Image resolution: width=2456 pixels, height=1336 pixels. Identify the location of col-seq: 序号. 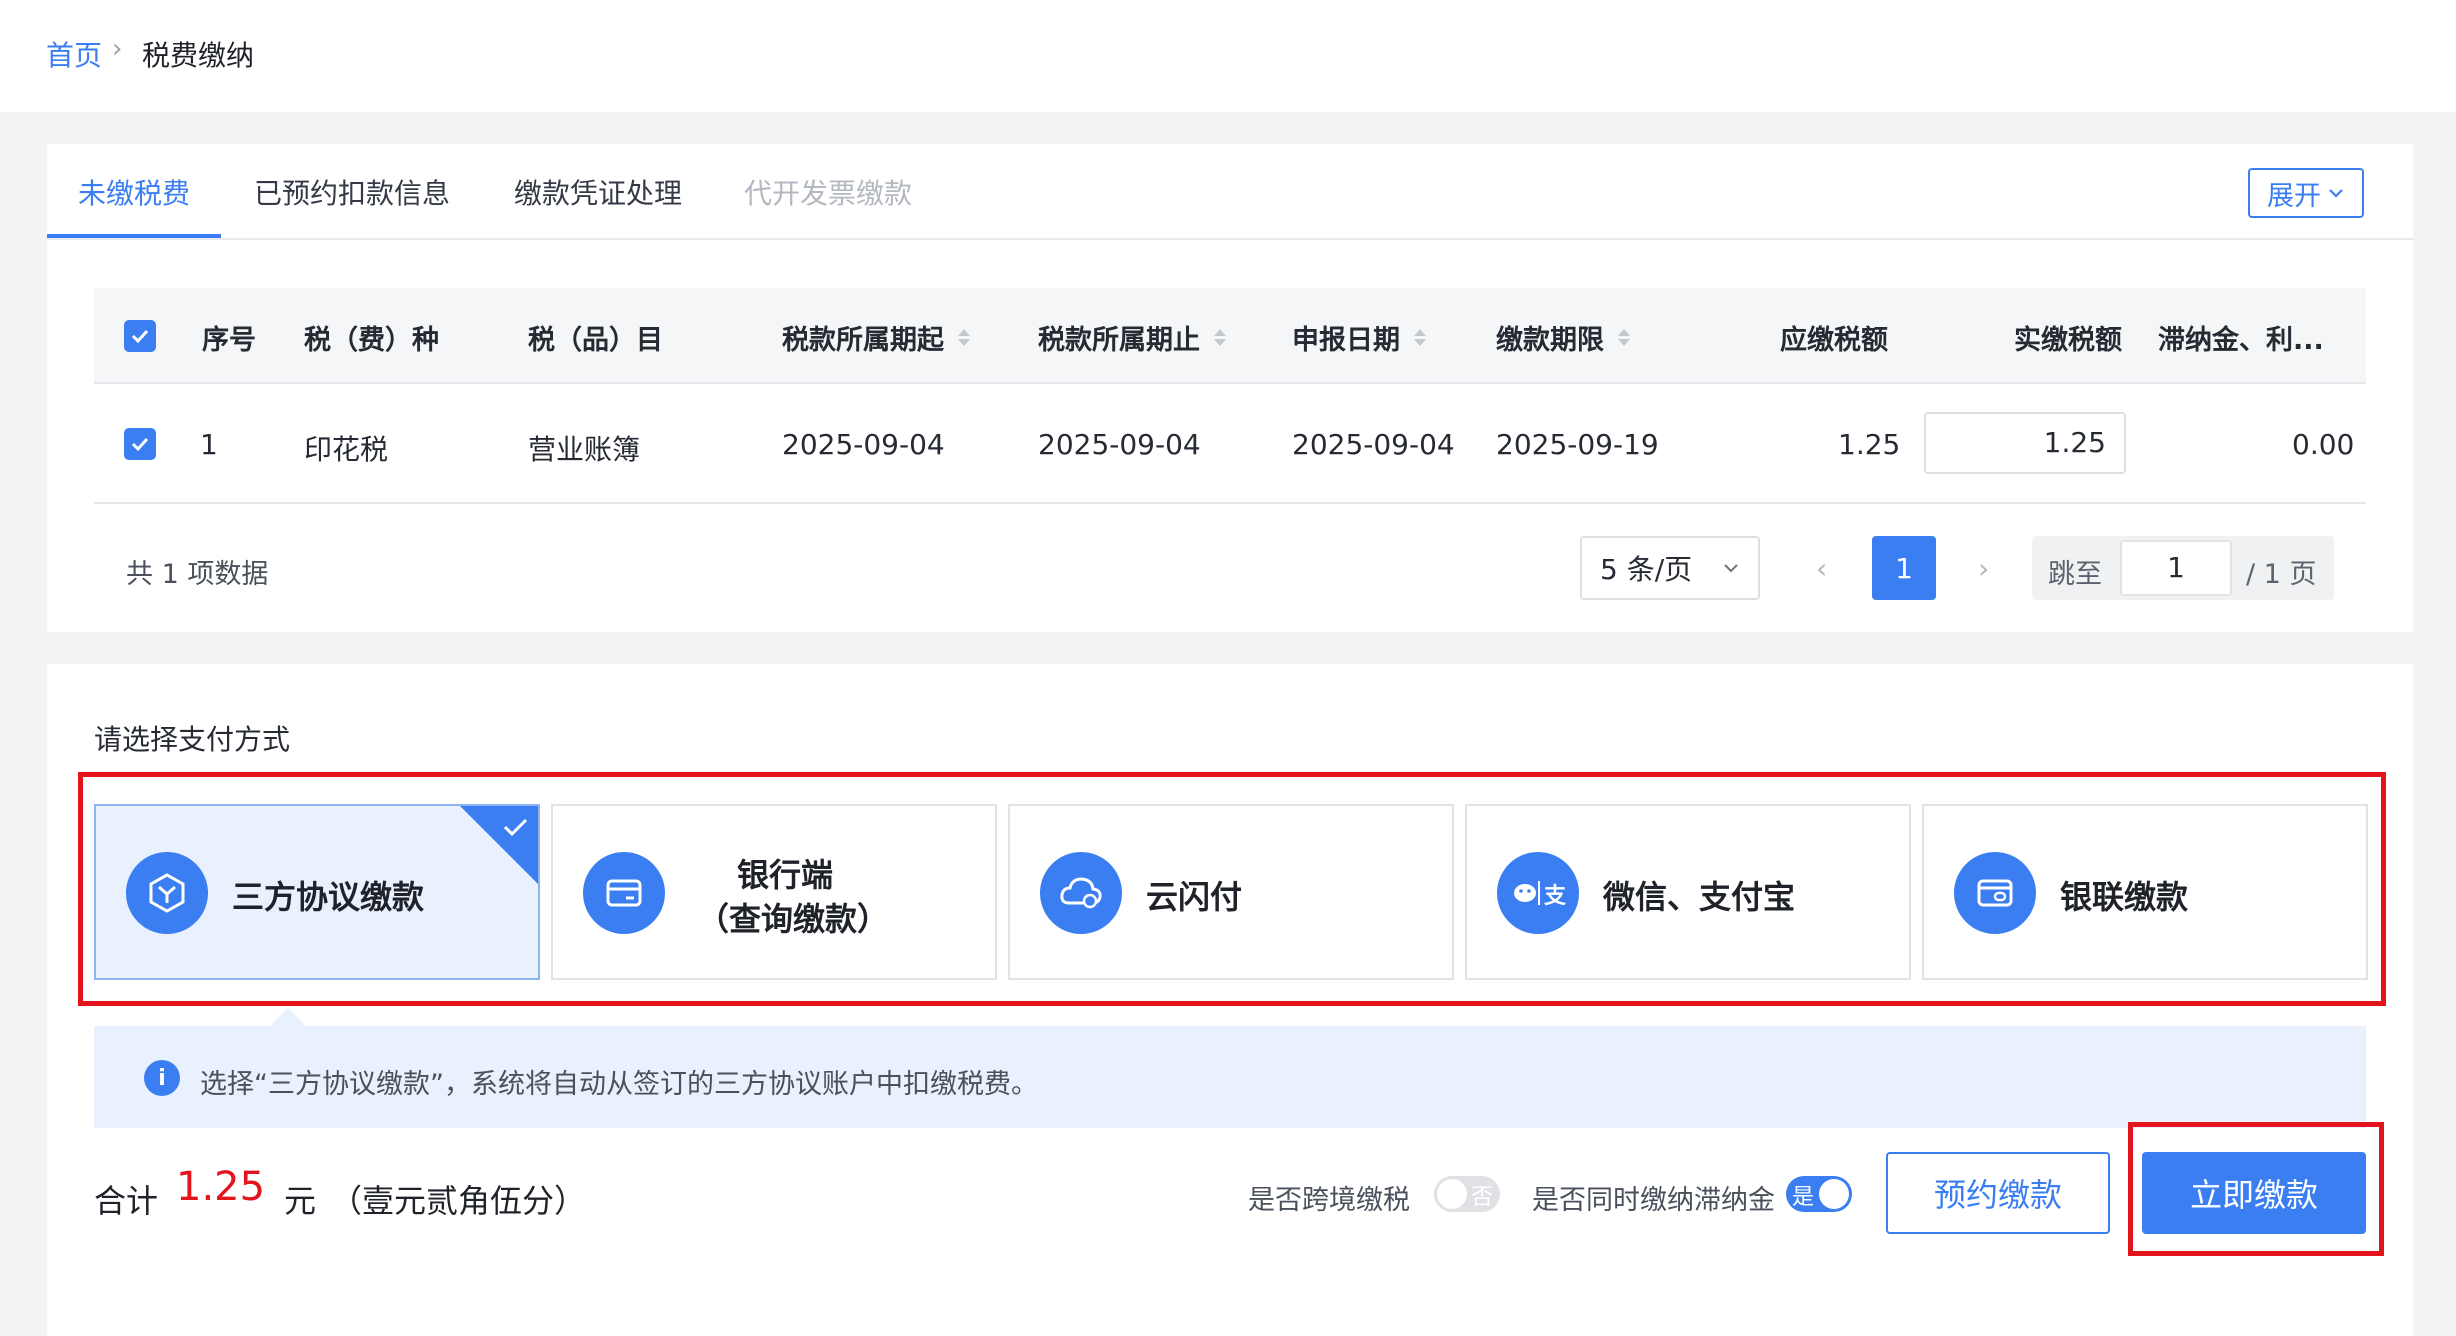
(229, 340).